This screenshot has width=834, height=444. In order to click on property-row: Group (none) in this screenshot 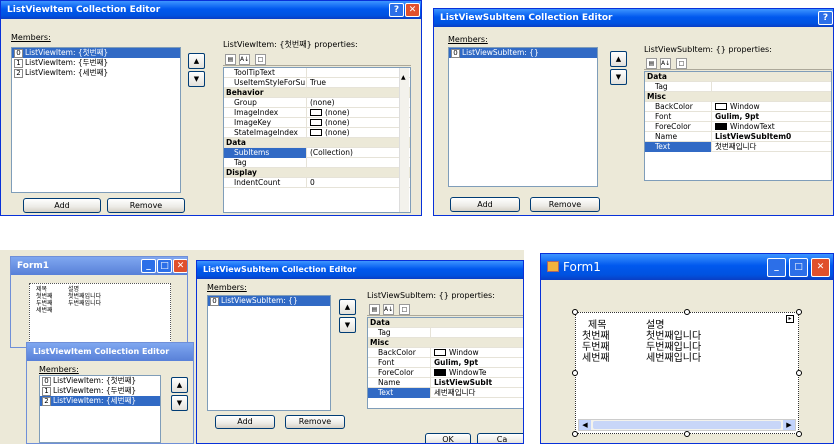, I will do `click(317, 103)`.